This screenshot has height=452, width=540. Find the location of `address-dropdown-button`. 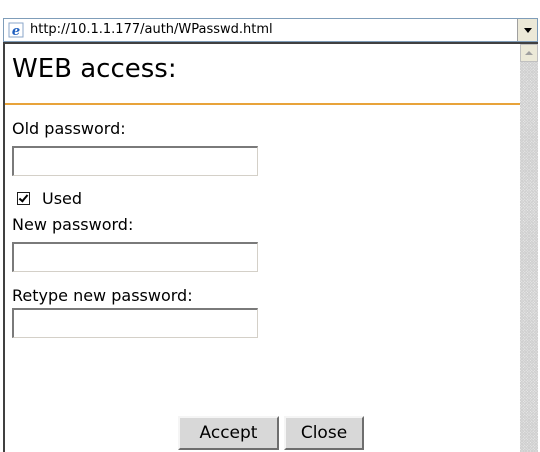

address-dropdown-button is located at coordinates (527, 30).